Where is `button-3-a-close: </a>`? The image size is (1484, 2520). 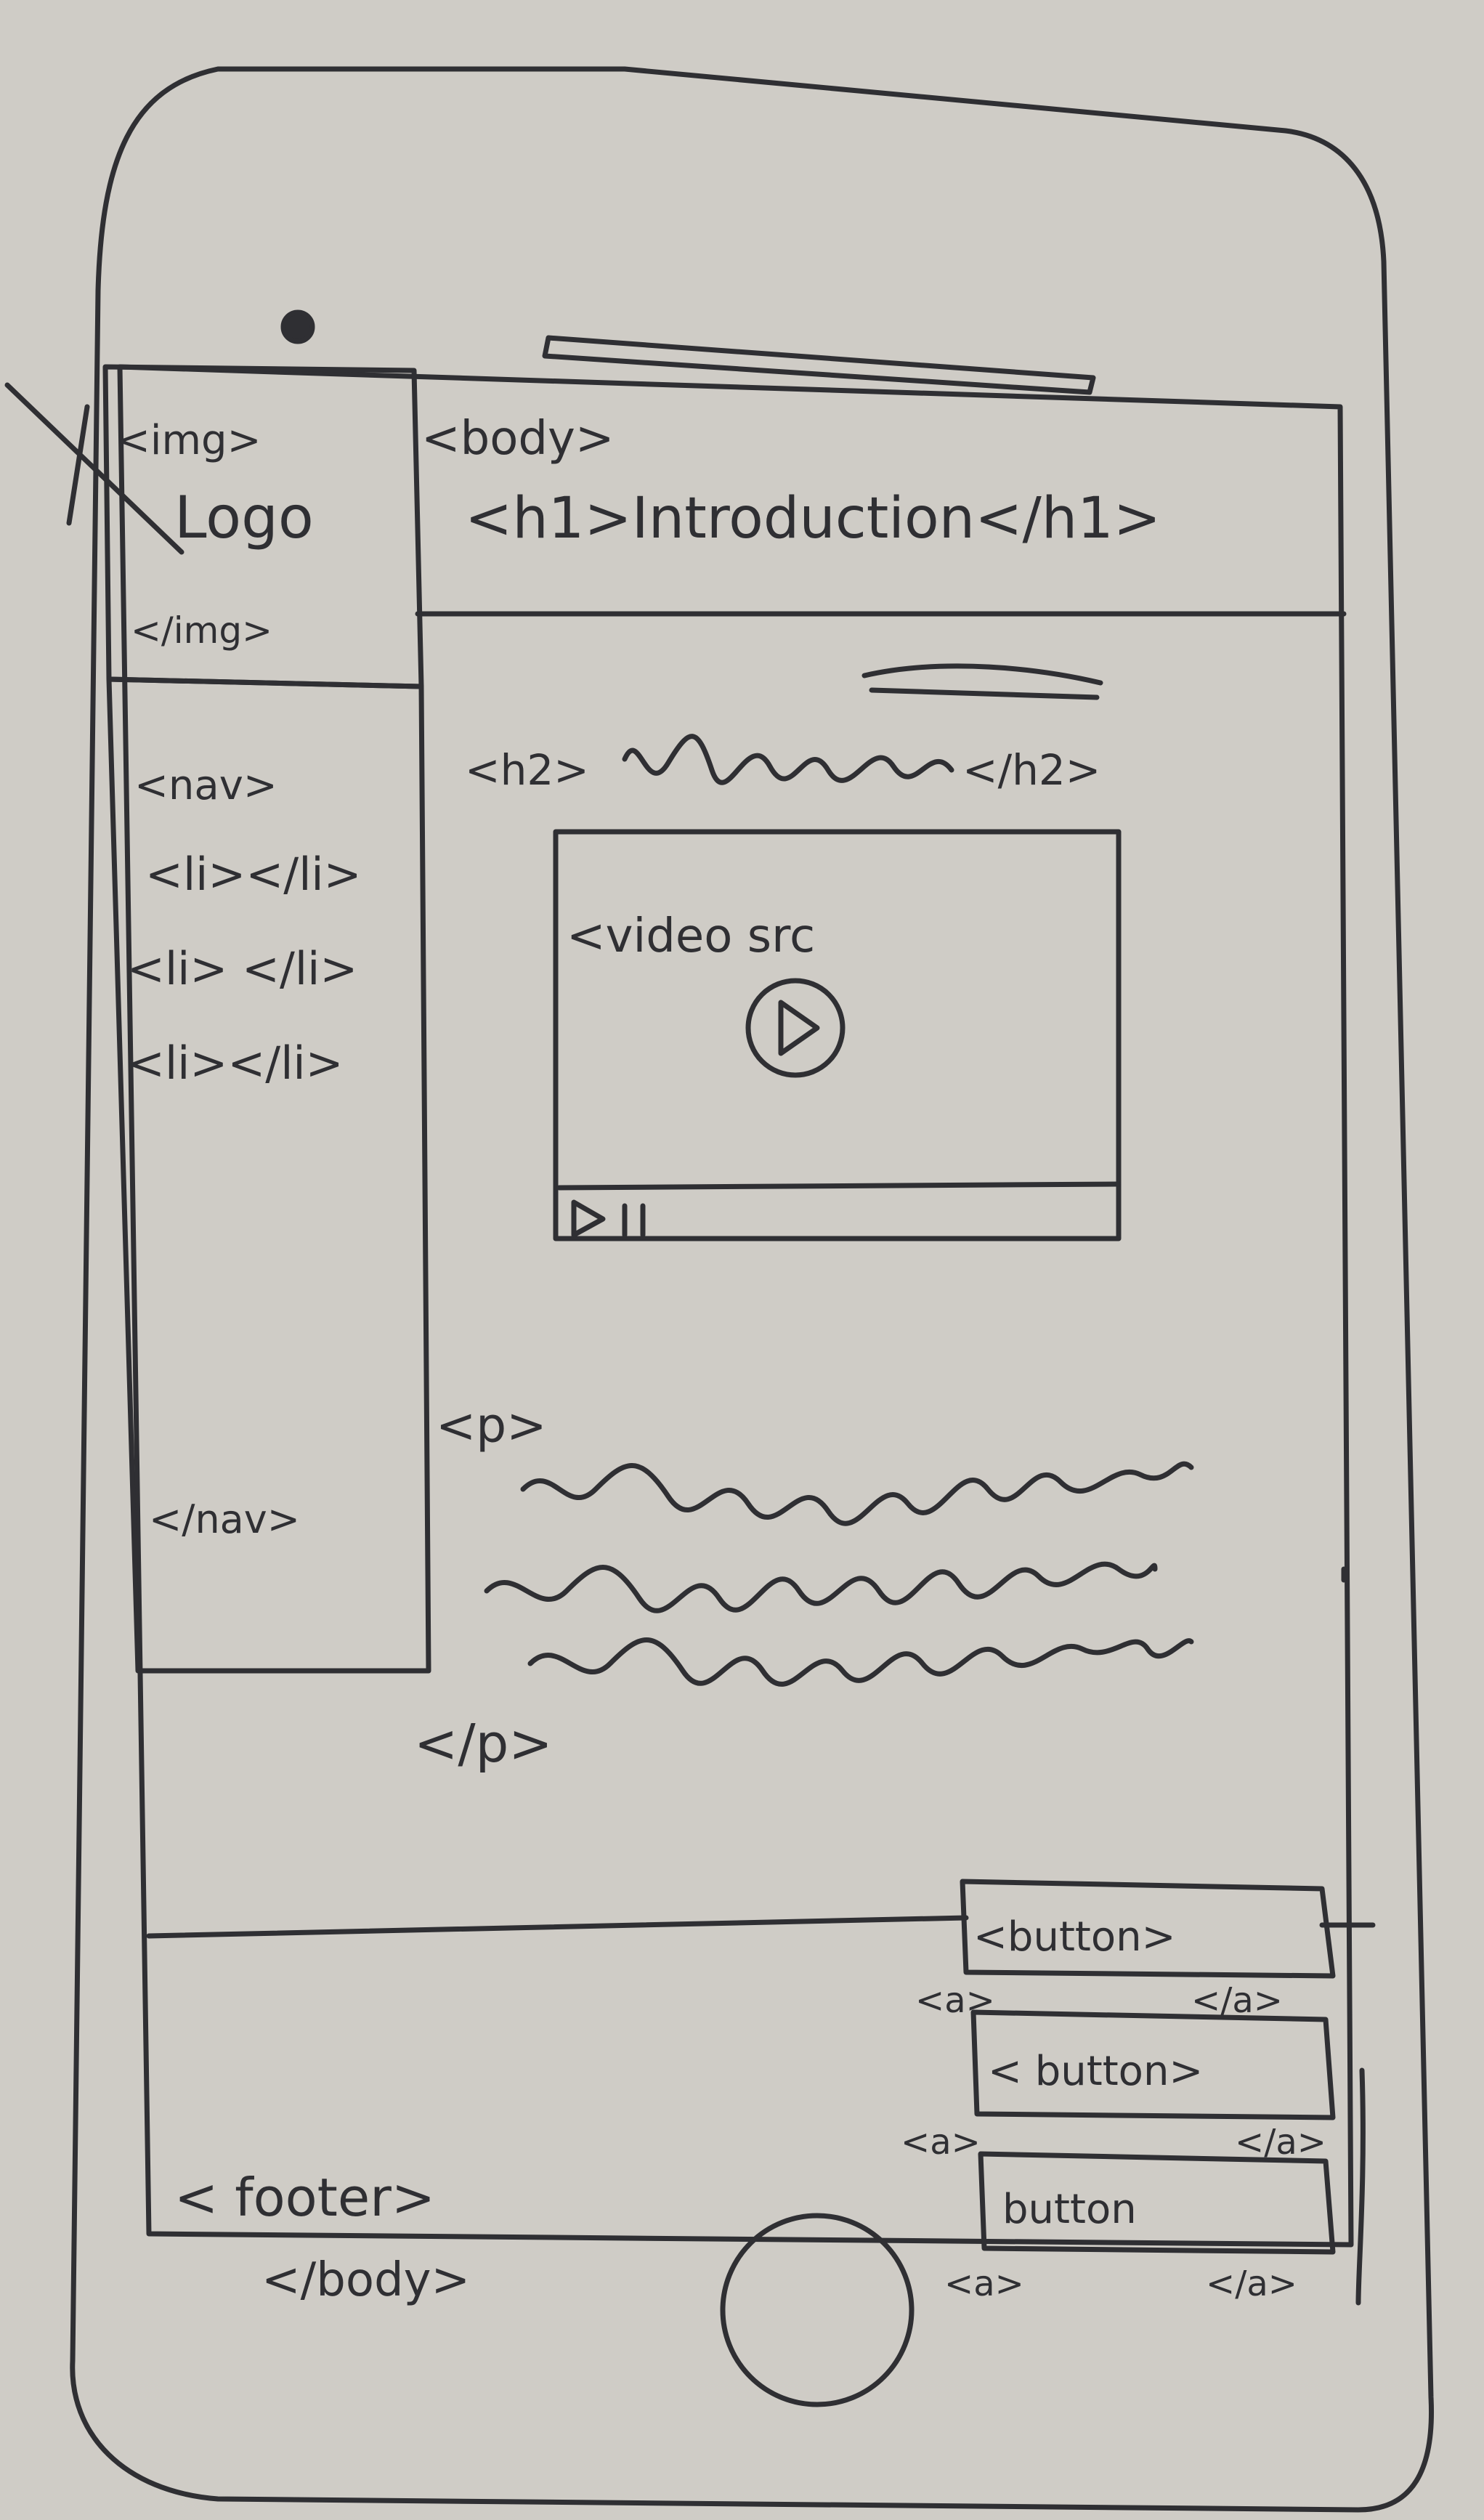
button-3-a-close: </a> is located at coordinates (1251, 2284).